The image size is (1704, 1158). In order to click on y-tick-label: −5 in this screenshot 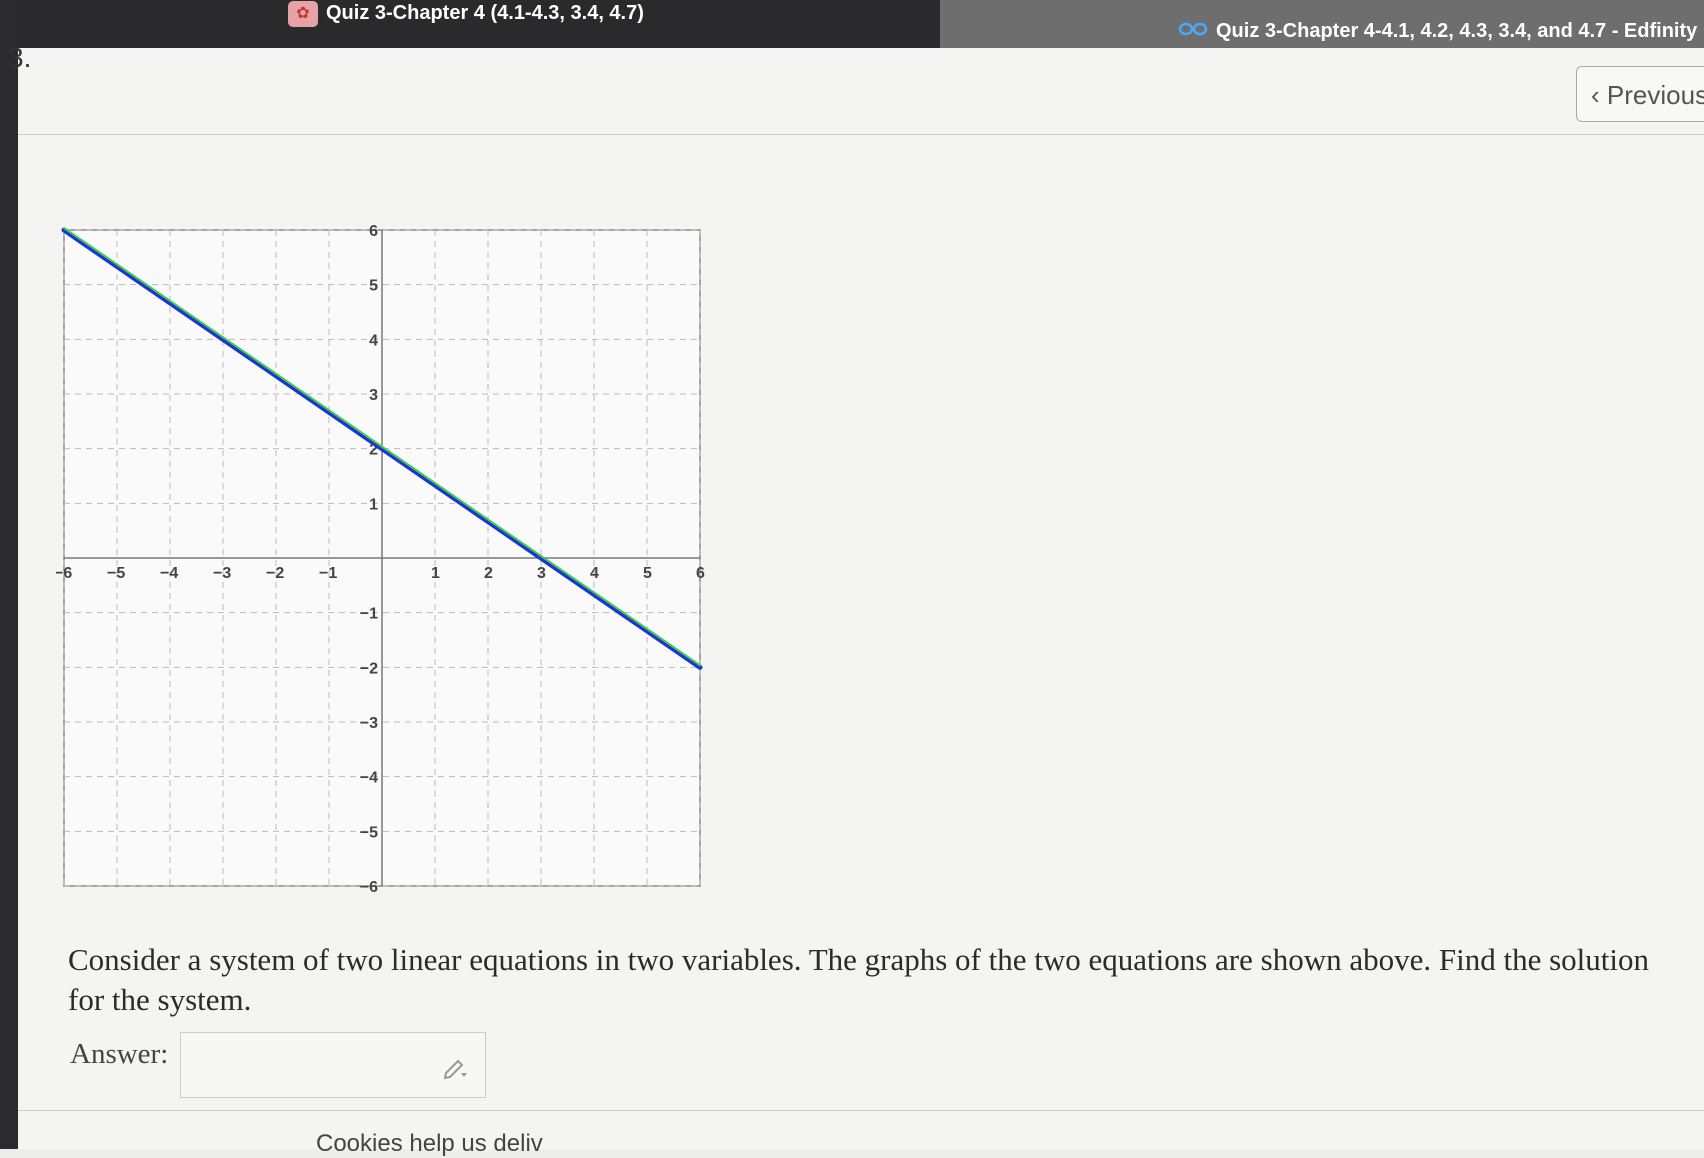, I will do `click(369, 832)`.